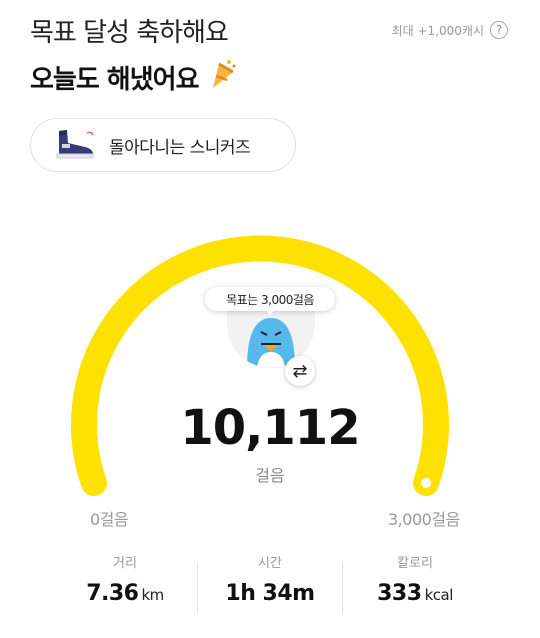  Describe the element at coordinates (125, 579) in the screenshot. I see `distance-stat: 거리 7.36 km` at that location.